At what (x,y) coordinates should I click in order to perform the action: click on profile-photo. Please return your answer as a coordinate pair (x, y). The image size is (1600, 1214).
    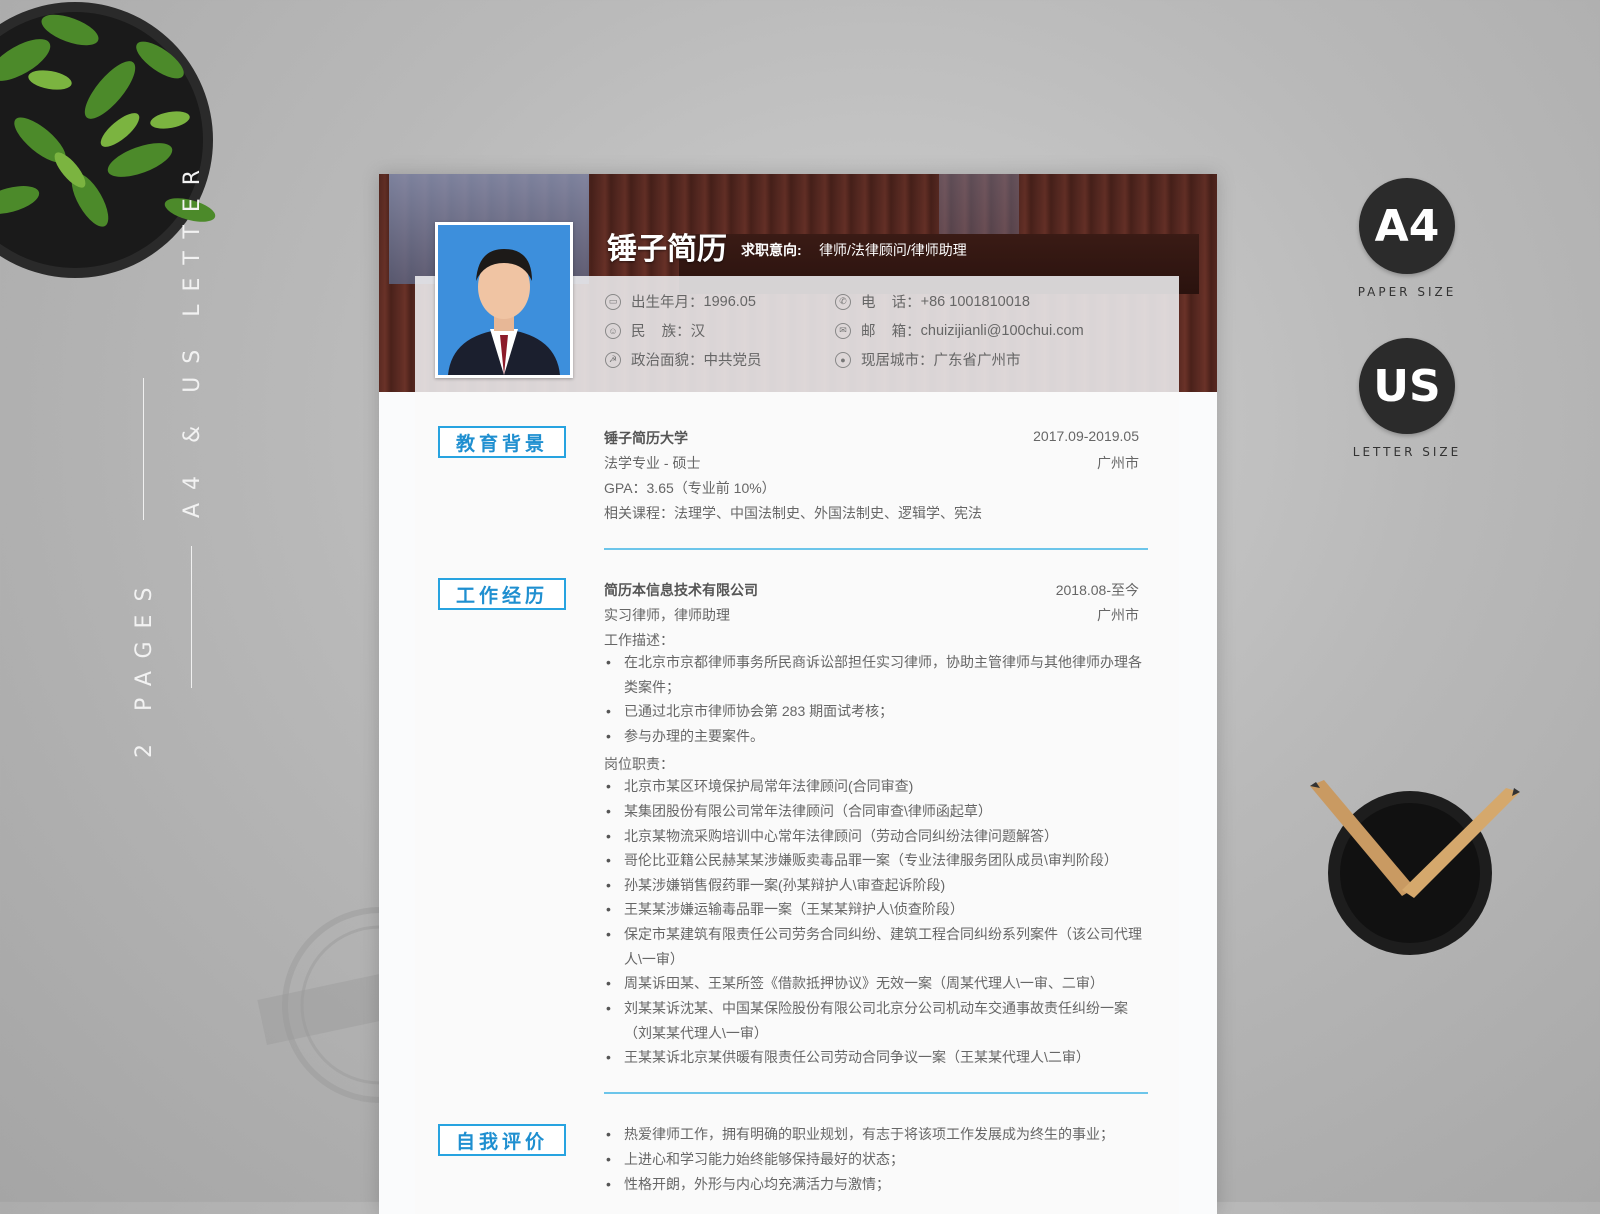
    Looking at the image, I should click on (504, 300).